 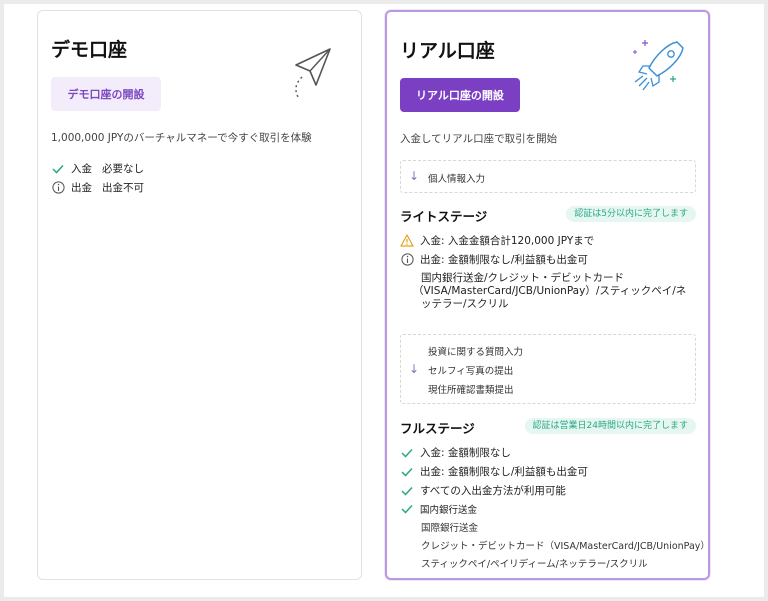 I want to click on lite-deposit-text: 入金: 入金金額合計120,000 JPYまで, so click(x=507, y=241).